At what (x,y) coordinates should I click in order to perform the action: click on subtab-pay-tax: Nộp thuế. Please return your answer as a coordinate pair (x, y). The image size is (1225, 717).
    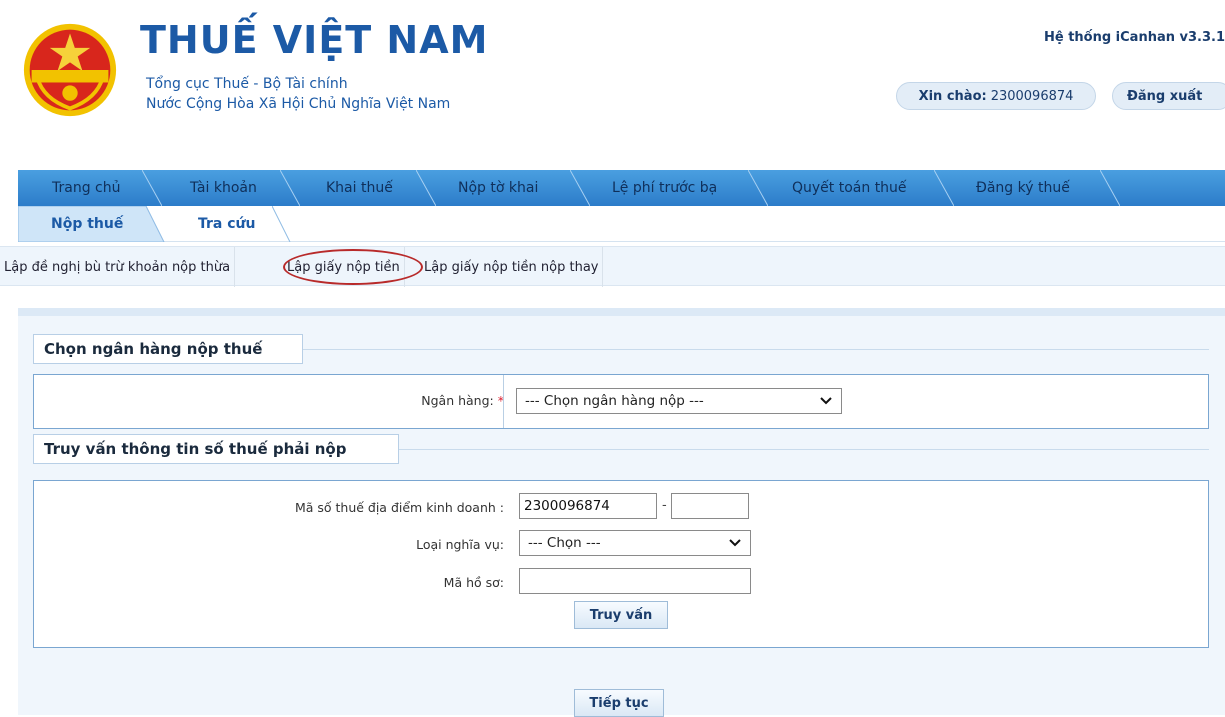
    Looking at the image, I should click on (98, 224).